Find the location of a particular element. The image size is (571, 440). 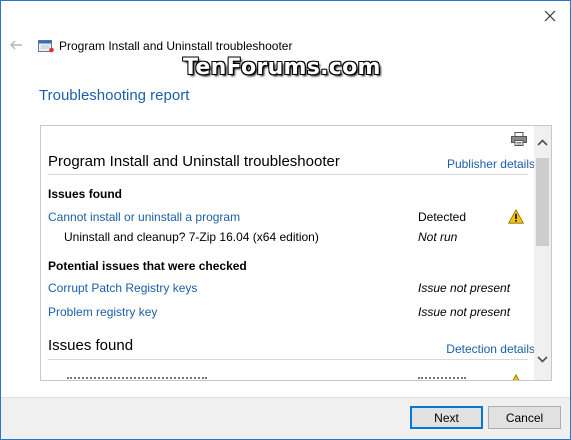

clipped-row-status is located at coordinates (442, 378).